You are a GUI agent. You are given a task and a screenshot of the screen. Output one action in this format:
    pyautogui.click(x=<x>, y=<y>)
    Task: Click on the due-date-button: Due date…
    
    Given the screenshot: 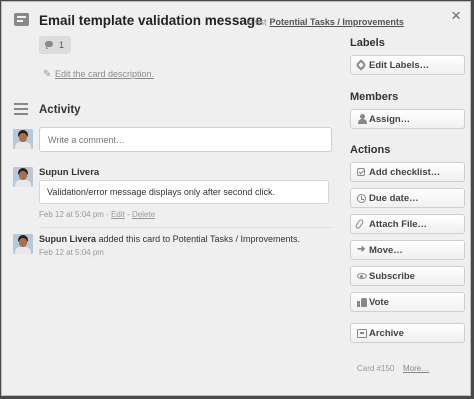 What is the action you would take?
    pyautogui.click(x=407, y=198)
    